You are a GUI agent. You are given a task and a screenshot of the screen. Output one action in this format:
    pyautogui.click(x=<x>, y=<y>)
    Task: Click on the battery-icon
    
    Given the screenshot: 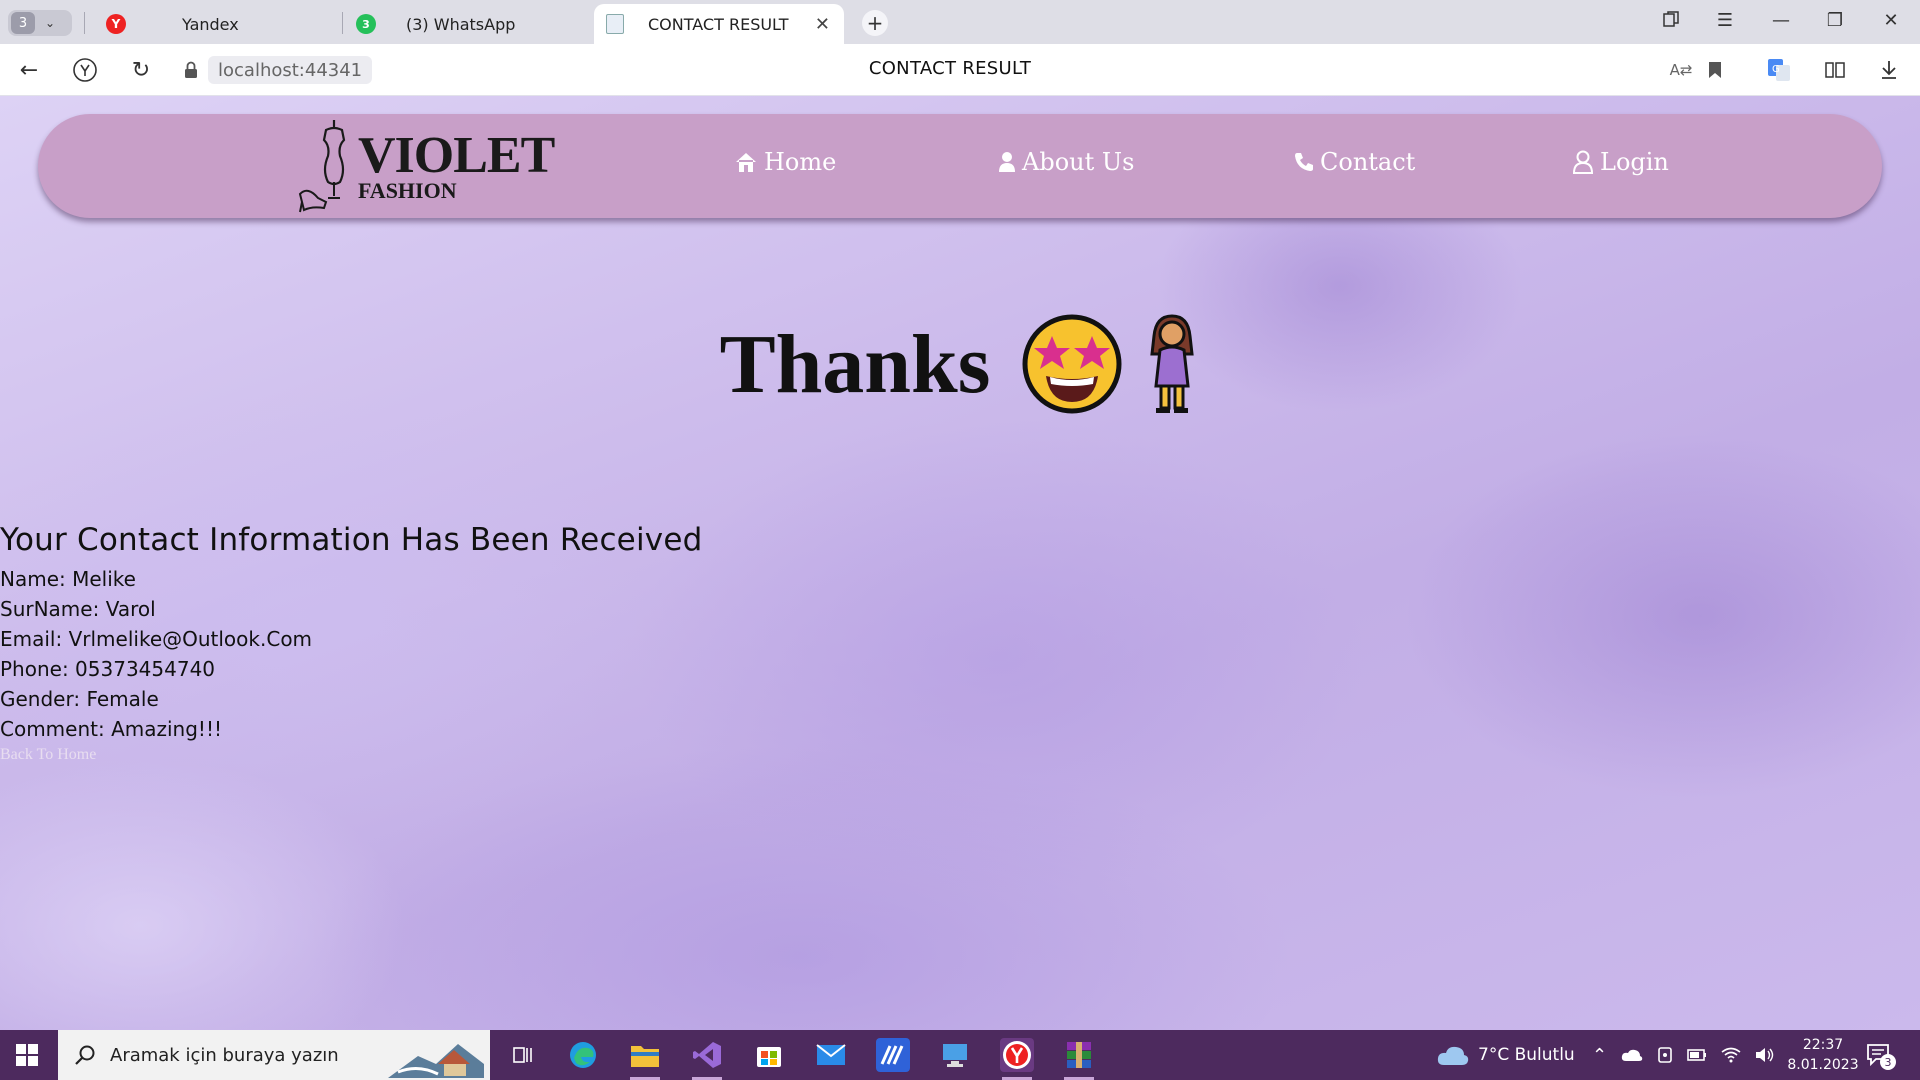 What is the action you would take?
    pyautogui.click(x=1697, y=1055)
    